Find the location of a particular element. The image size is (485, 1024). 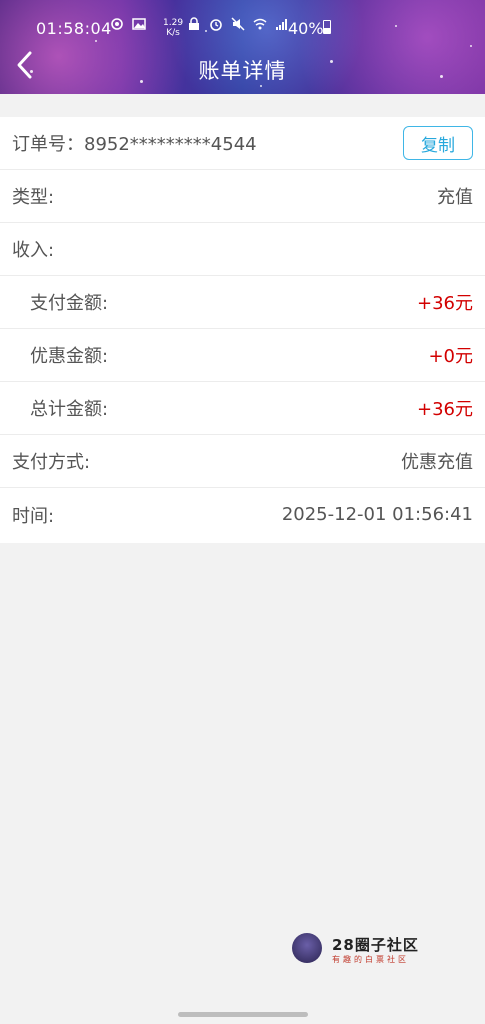

copy-button: 复制 is located at coordinates (438, 143).